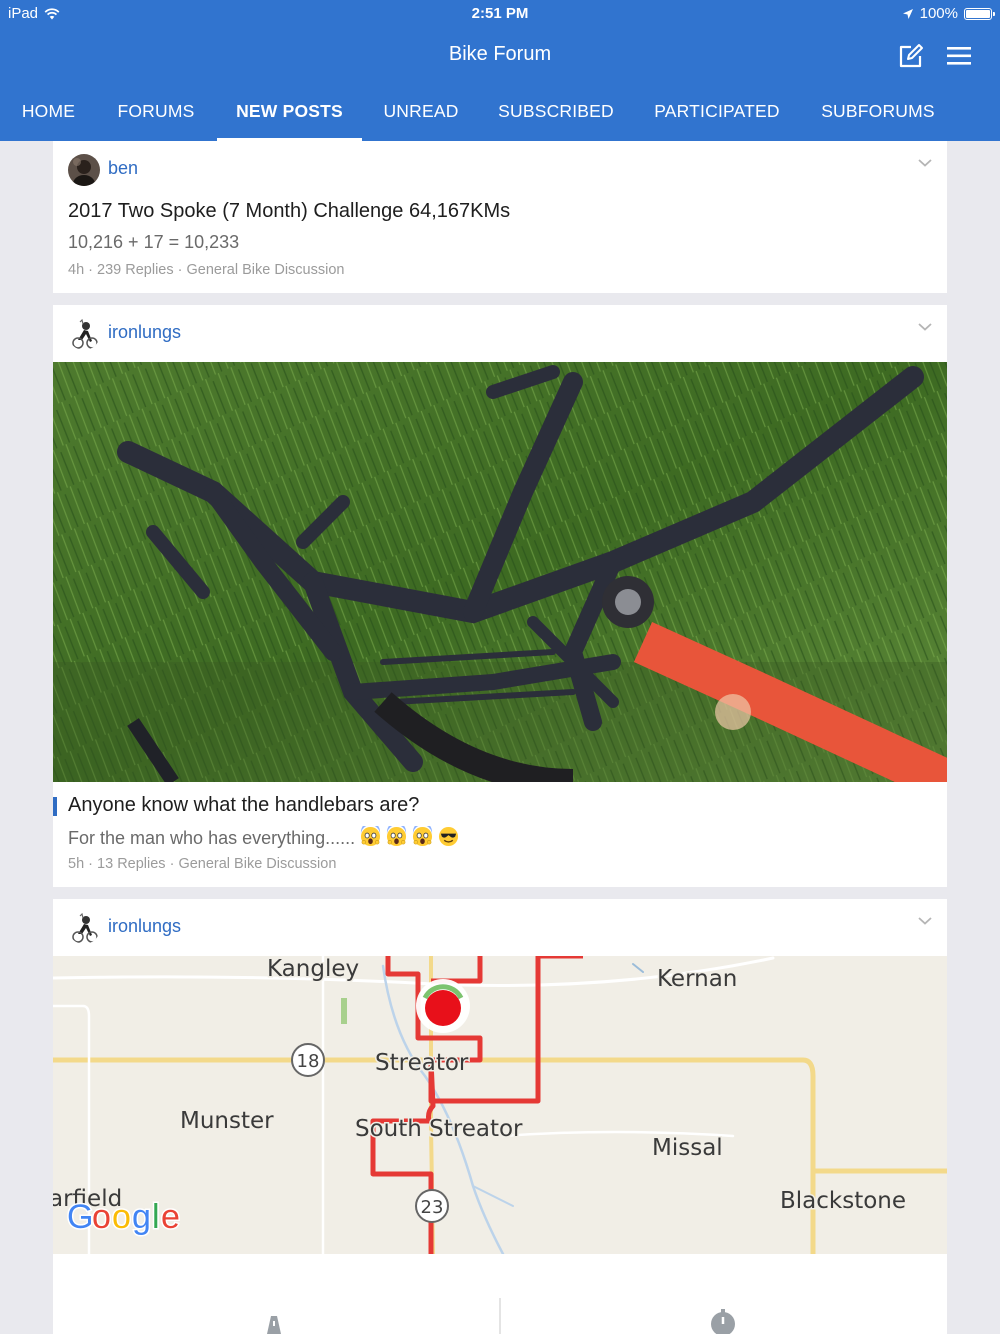  I want to click on stopwatch-icon, so click(723, 1321).